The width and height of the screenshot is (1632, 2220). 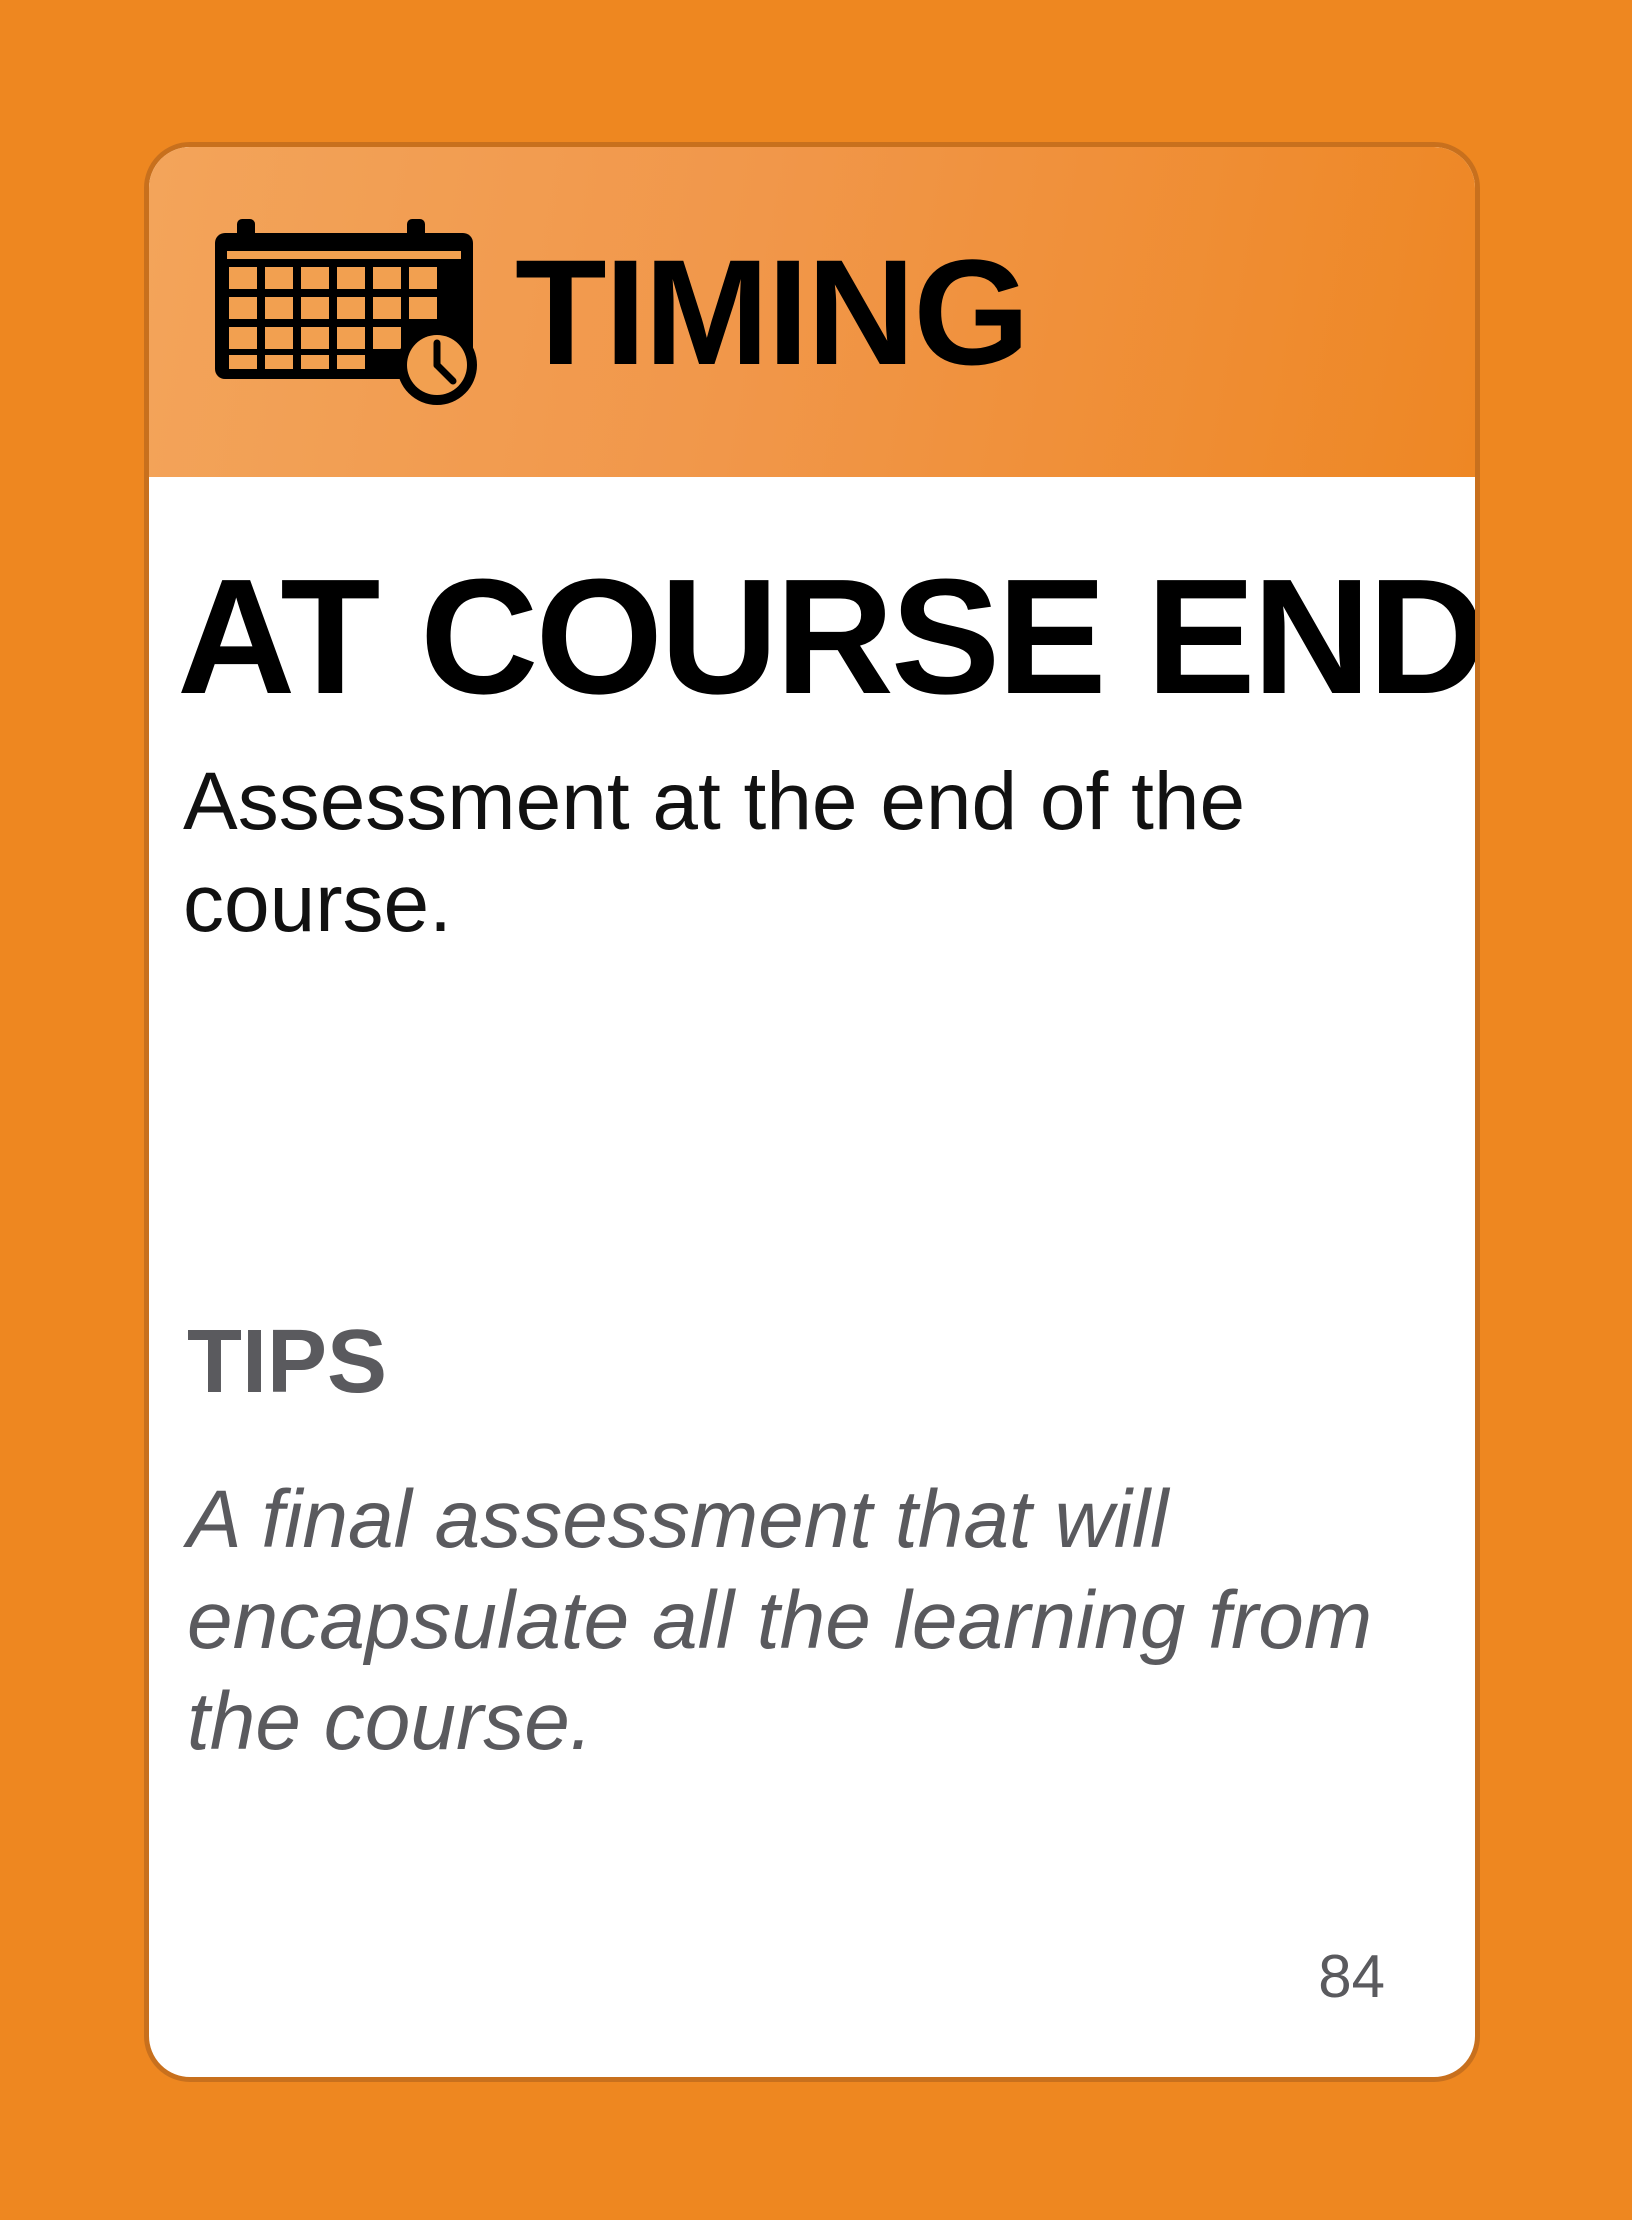 I want to click on calendar-clock-icon, so click(x=349, y=314).